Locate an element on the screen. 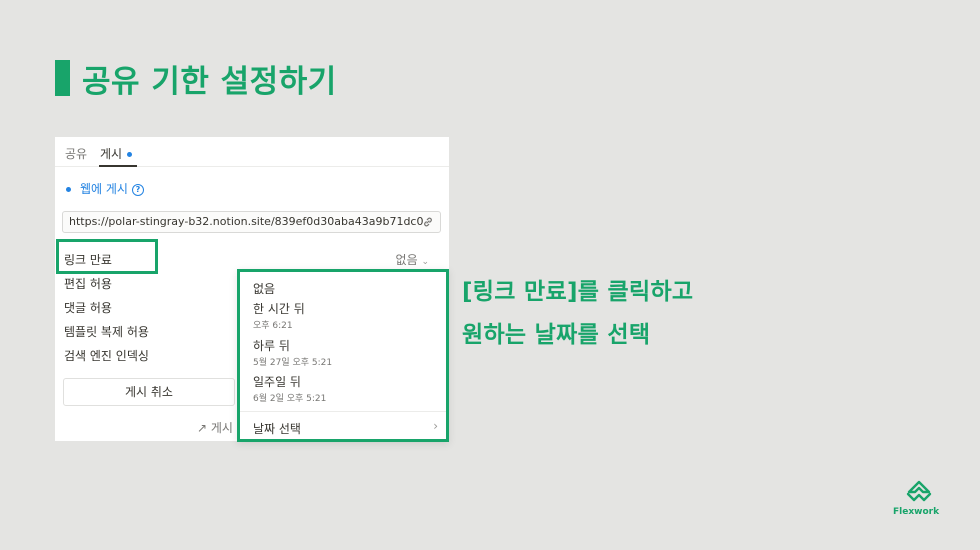  link-expiry-value: 없음 ⌄ is located at coordinates (412, 259).